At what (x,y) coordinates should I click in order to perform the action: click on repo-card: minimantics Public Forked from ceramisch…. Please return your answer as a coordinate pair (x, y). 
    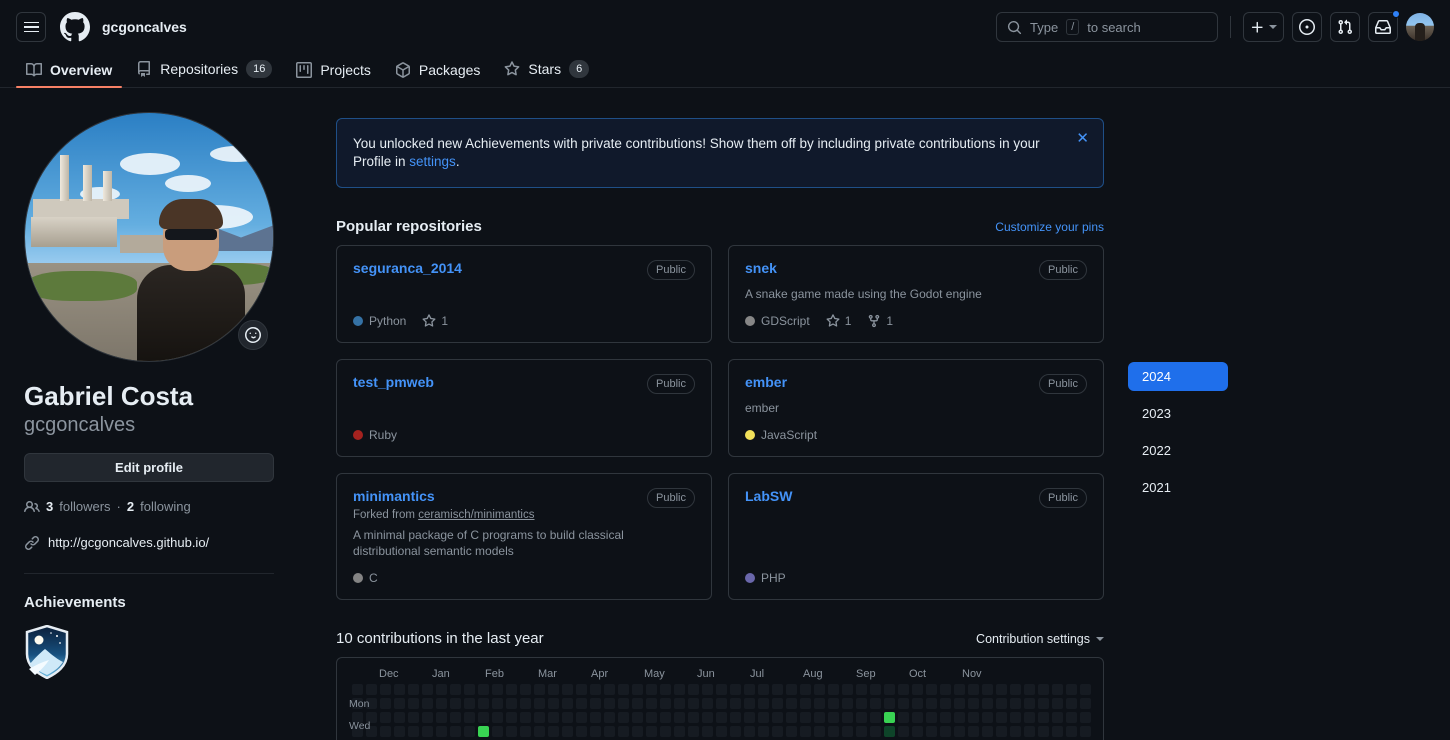
    Looking at the image, I should click on (524, 536).